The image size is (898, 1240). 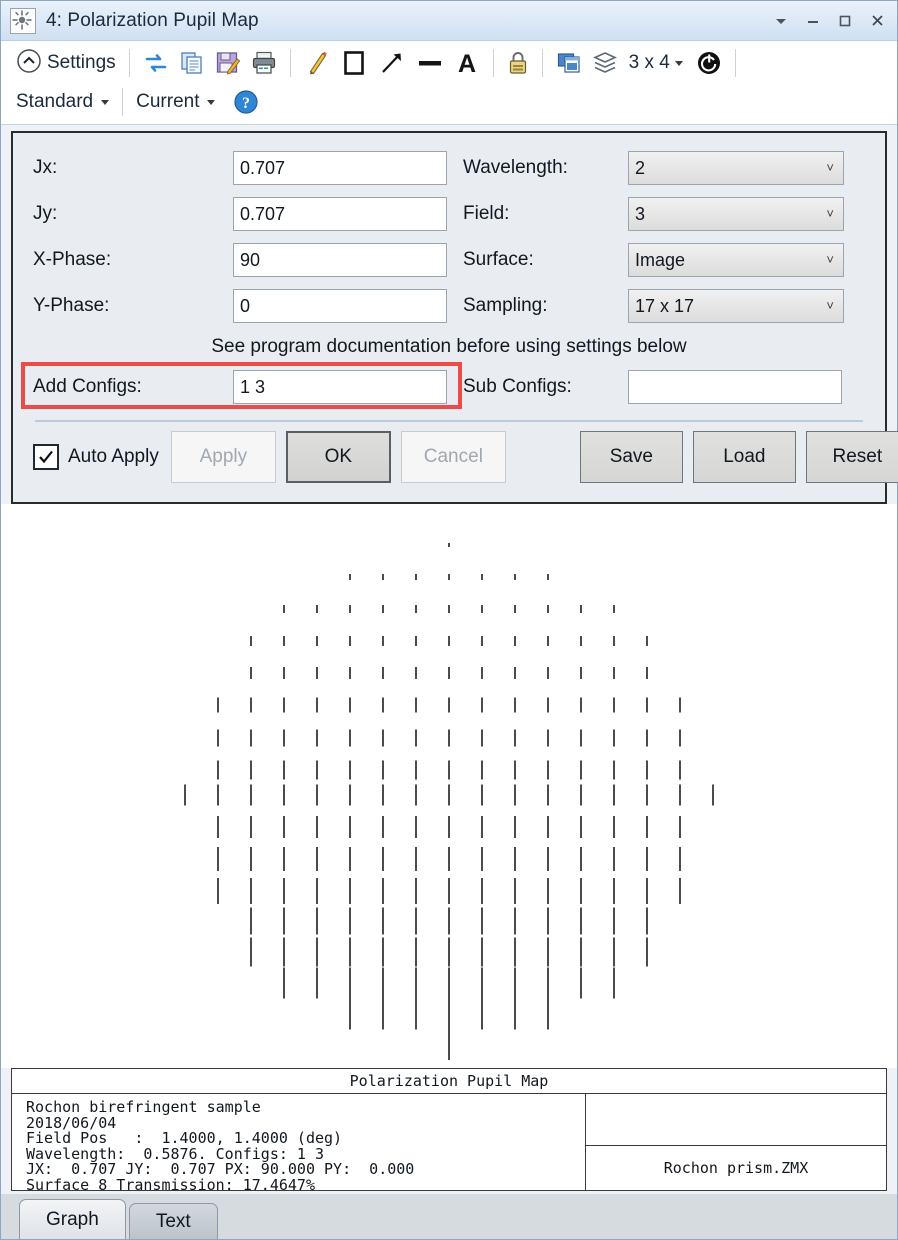 What do you see at coordinates (72, 1219) in the screenshot?
I see `tab-graph: Graph` at bounding box center [72, 1219].